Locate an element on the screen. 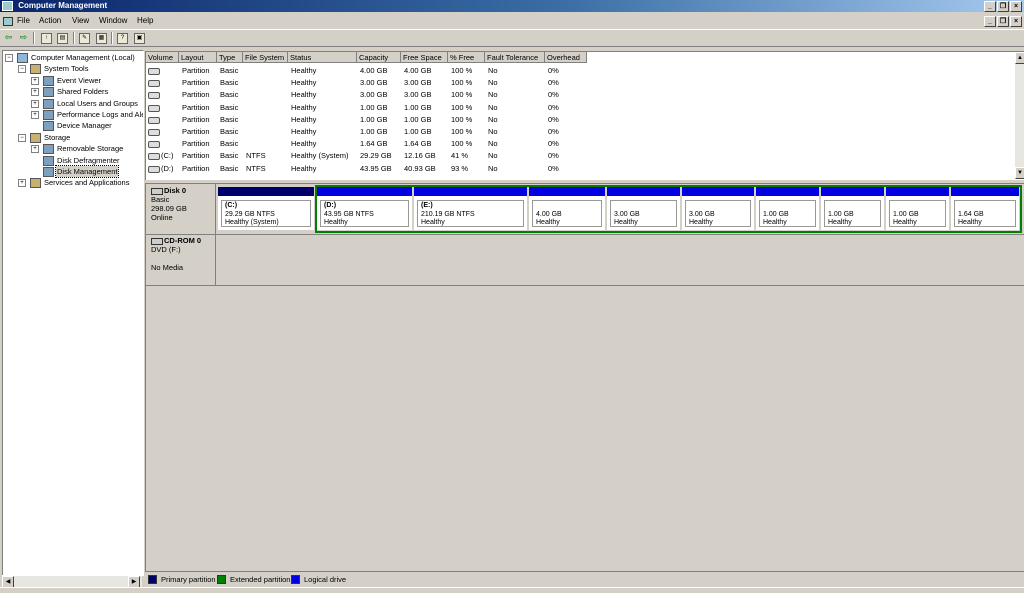 This screenshot has height=593, width=1024. column-header: Status is located at coordinates (322, 57).